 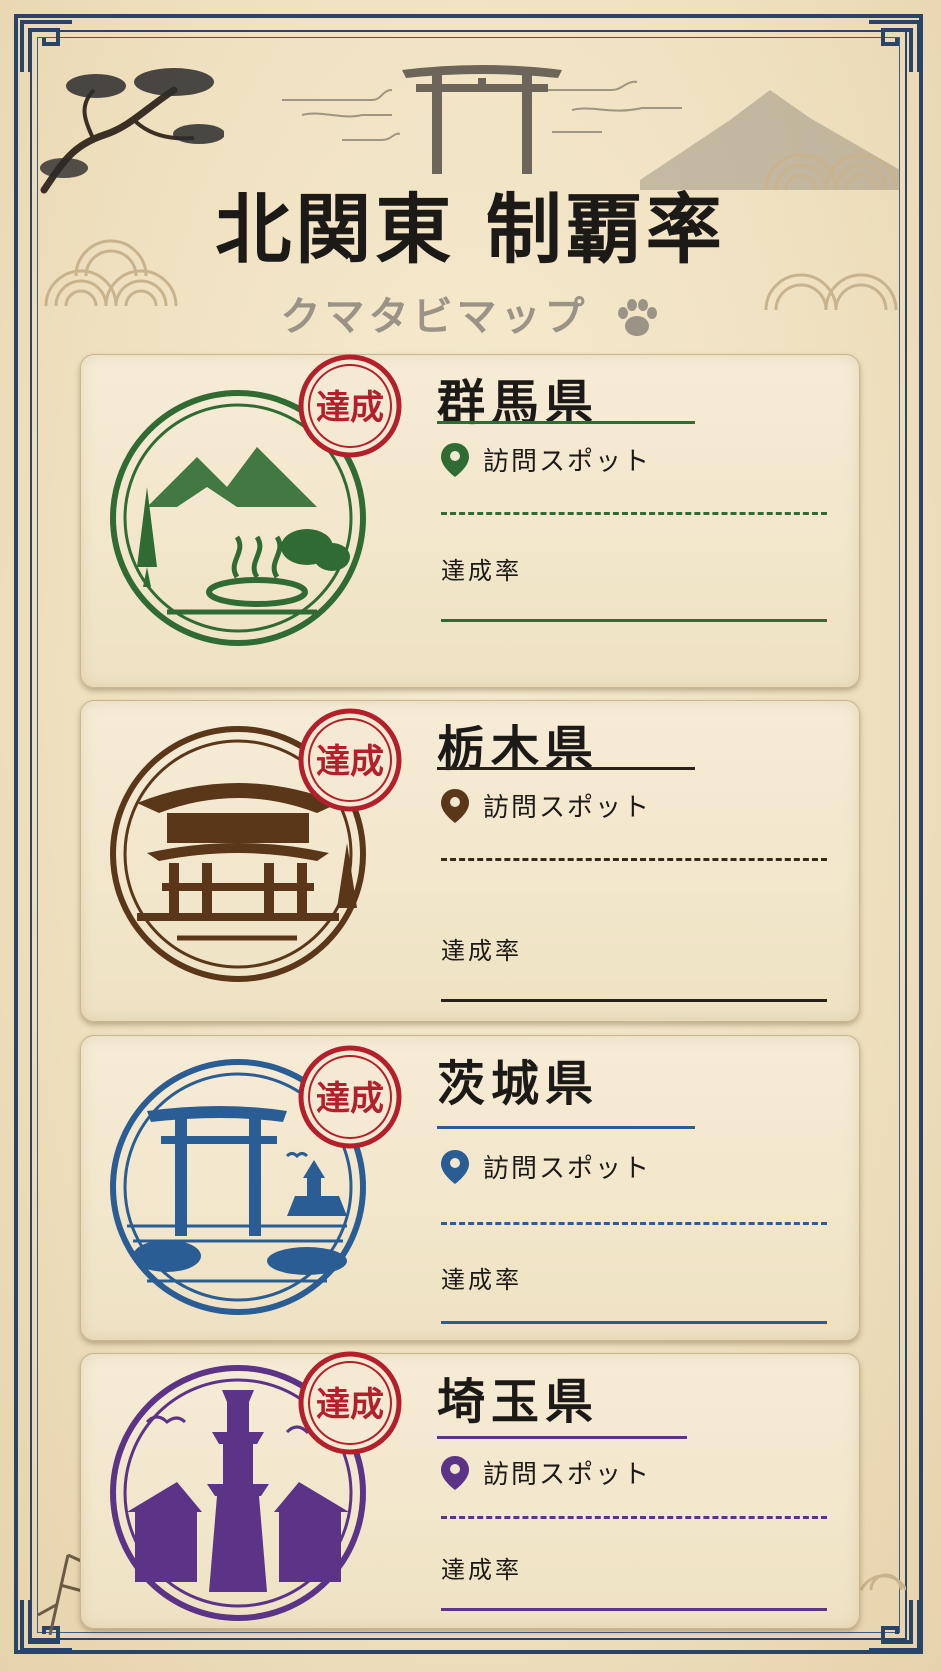 I want to click on paw-icon, so click(x=638, y=317).